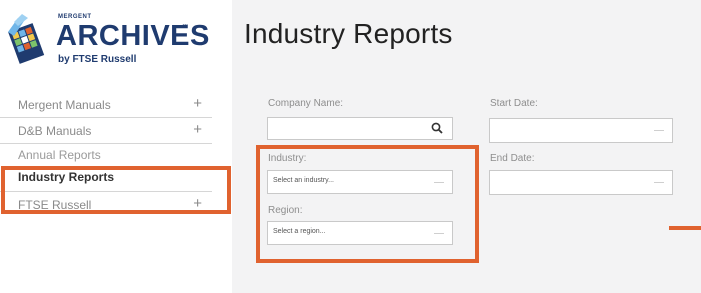 The width and height of the screenshot is (701, 293). I want to click on sidebar-item-label: D&B Manuals, so click(55, 130).